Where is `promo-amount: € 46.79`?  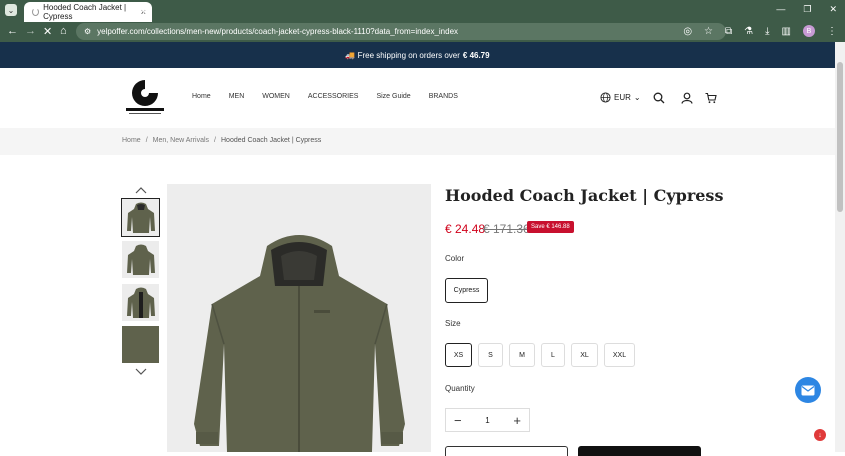 promo-amount: € 46.79 is located at coordinates (476, 55).